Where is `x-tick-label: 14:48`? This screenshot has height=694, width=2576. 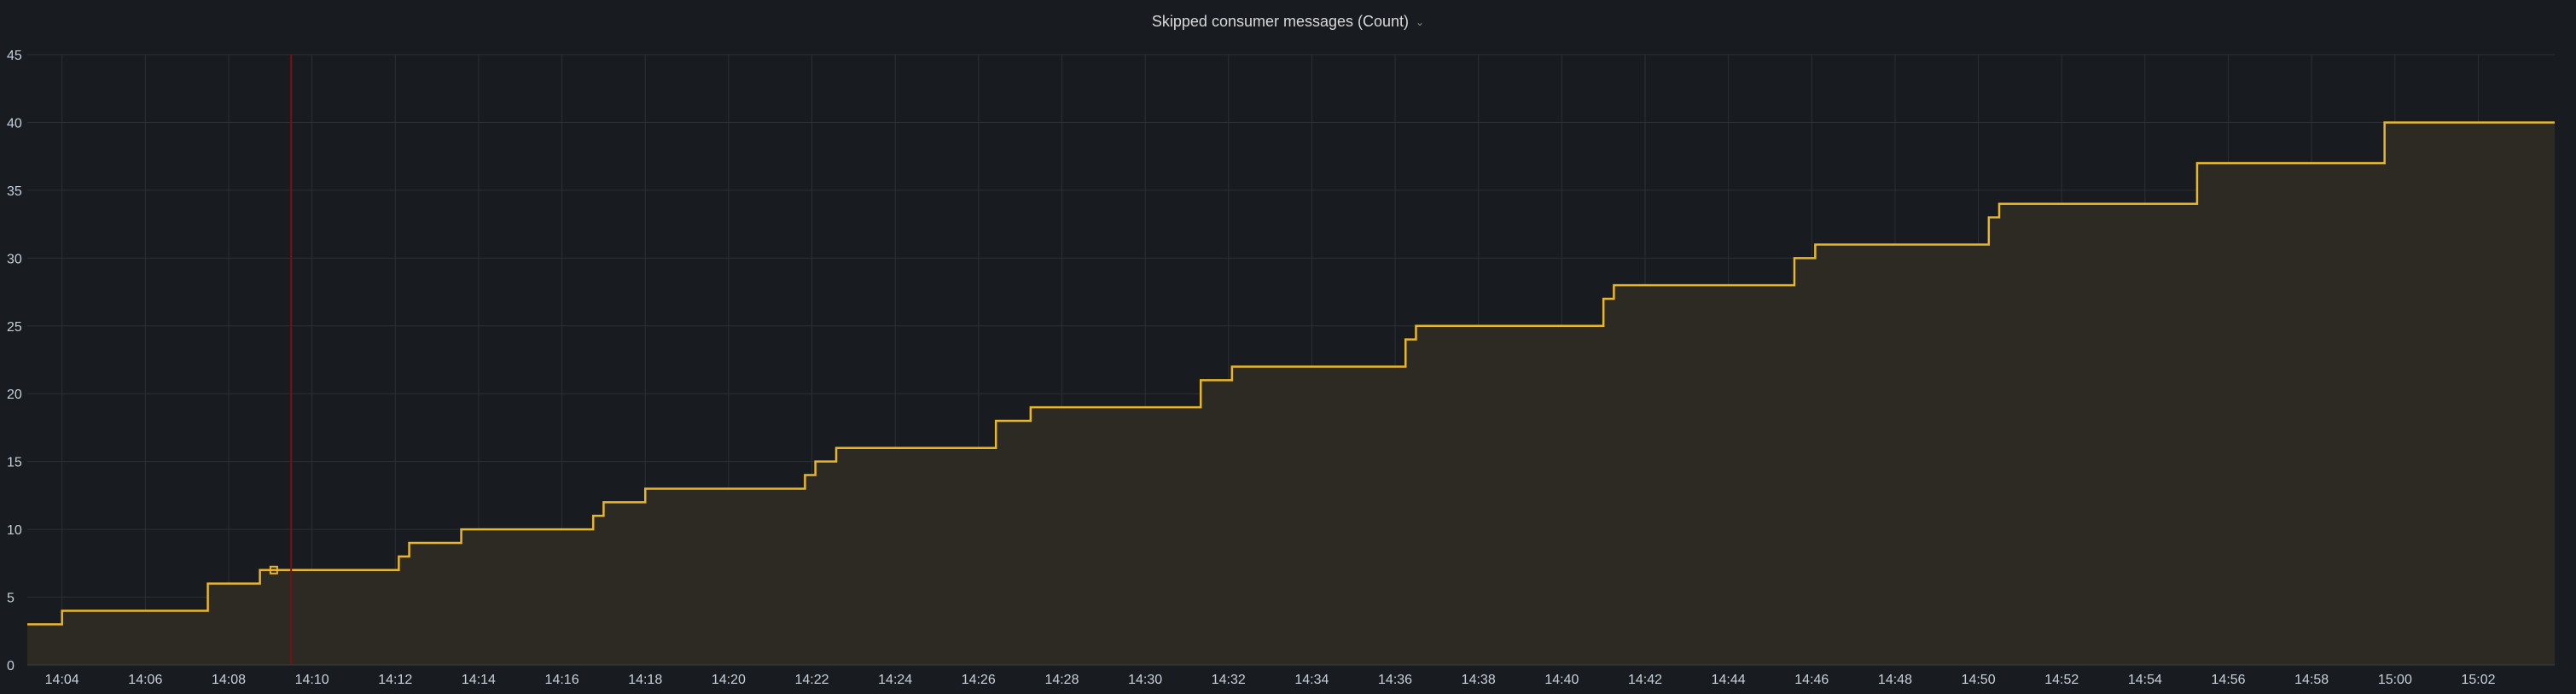
x-tick-label: 14:48 is located at coordinates (1895, 680).